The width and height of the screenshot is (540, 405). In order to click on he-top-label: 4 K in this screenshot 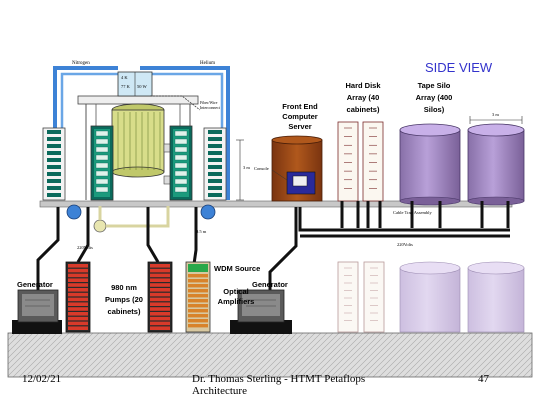, I will do `click(124, 77)`.